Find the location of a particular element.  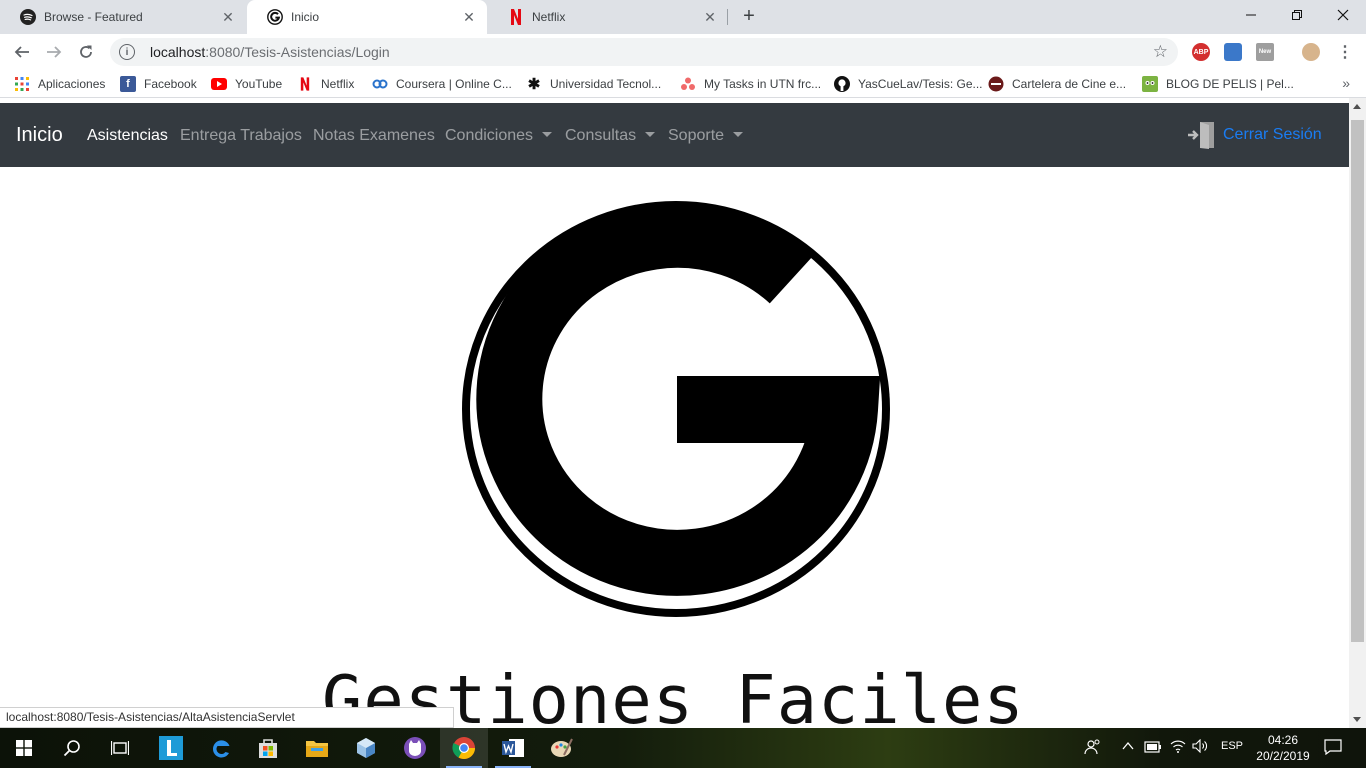

tab-spotify: Browse - Featured ✕ is located at coordinates (123, 17).